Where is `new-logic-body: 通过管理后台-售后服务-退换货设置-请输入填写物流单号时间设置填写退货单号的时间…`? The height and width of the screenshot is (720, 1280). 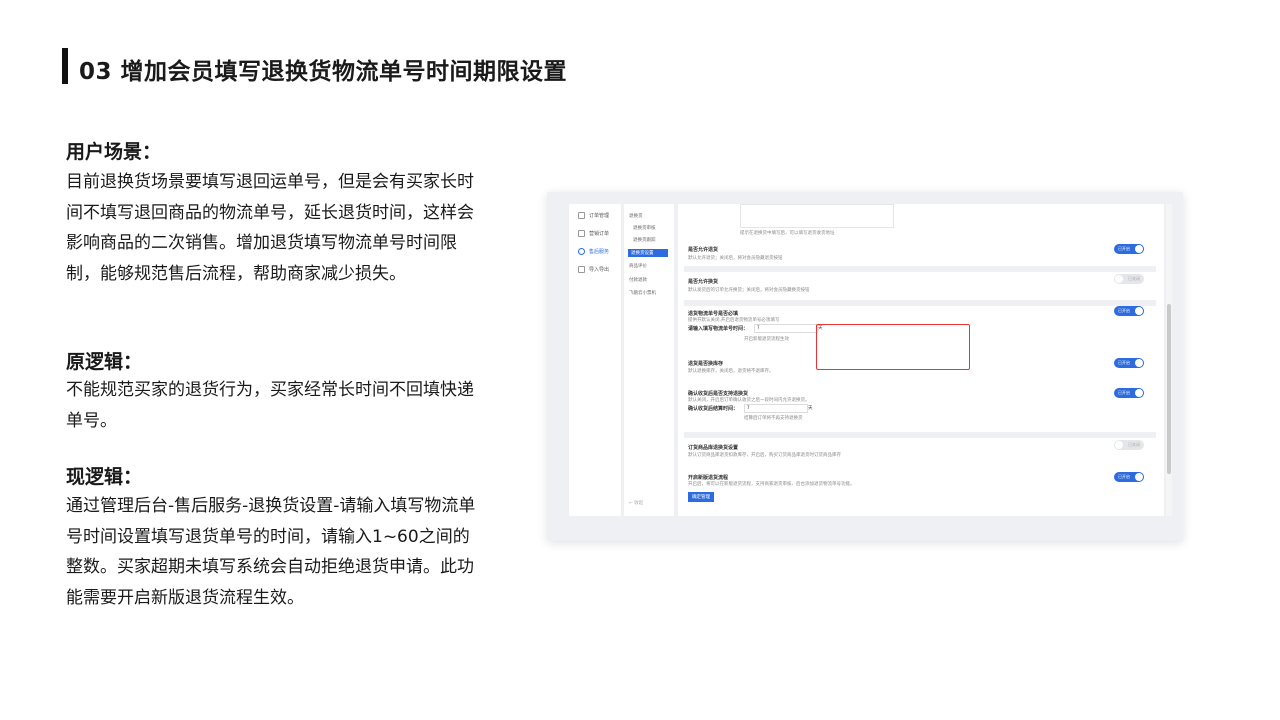 new-logic-body: 通过管理后台-售后服务-退换货设置-请输入填写物流单号时间设置填写退货单号的时间… is located at coordinates (271, 552).